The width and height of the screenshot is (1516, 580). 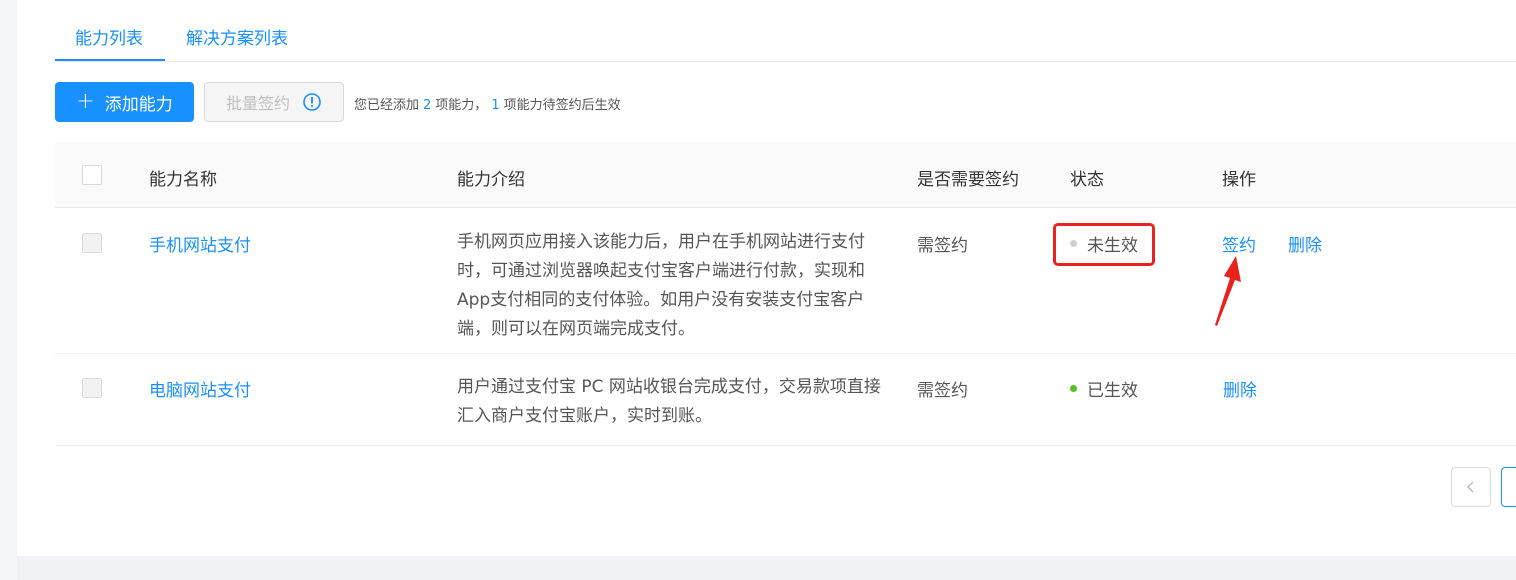 What do you see at coordinates (1087, 180) in the screenshot?
I see `column-header-status: 状态` at bounding box center [1087, 180].